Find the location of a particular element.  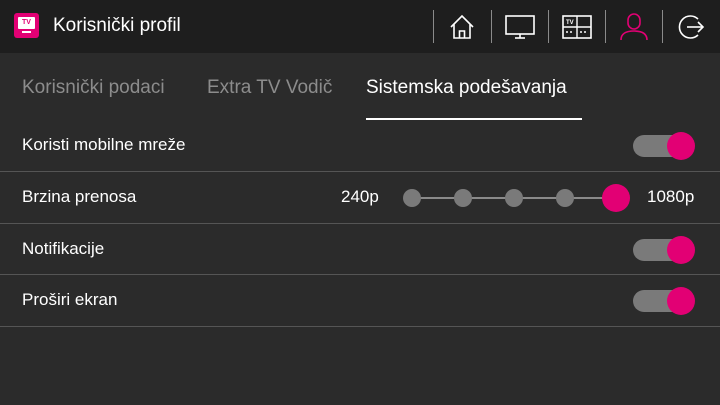

notifications-label: Notifikacije is located at coordinates (63, 248).